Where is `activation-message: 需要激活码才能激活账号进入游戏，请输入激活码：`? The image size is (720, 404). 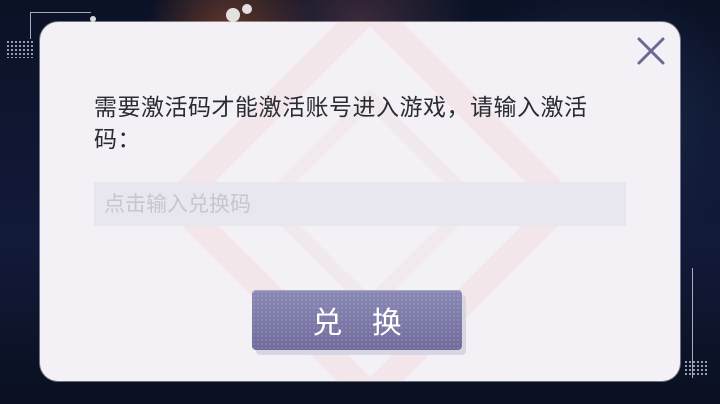
activation-message: 需要激活码才能激活账号进入游戏，请输入激活码： is located at coordinates (341, 124).